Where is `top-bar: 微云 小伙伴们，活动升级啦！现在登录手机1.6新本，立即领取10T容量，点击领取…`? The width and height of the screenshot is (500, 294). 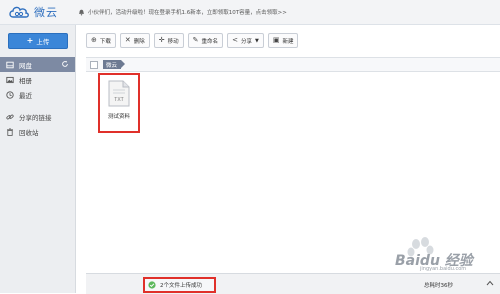 top-bar: 微云 小伙伴们，活动升级啦！现在登录手机1.6新本，立即领取10T容量，点击领取… is located at coordinates (250, 12).